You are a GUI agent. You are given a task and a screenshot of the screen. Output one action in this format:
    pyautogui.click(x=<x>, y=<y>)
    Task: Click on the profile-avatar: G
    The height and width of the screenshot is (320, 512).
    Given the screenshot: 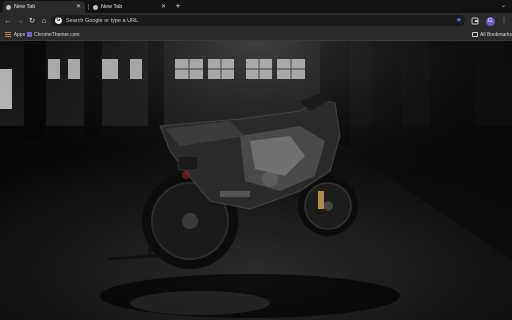 What is the action you would take?
    pyautogui.click(x=490, y=21)
    